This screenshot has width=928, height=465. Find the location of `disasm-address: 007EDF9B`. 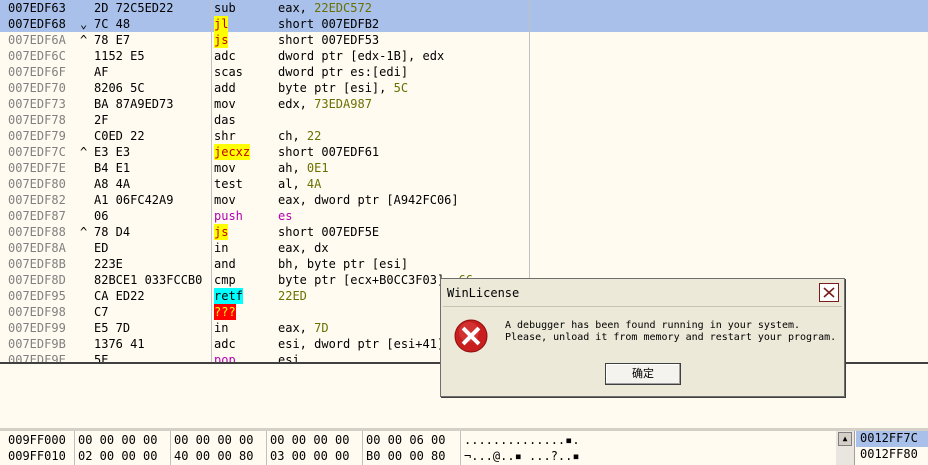

disasm-address: 007EDF9B is located at coordinates (37, 344).